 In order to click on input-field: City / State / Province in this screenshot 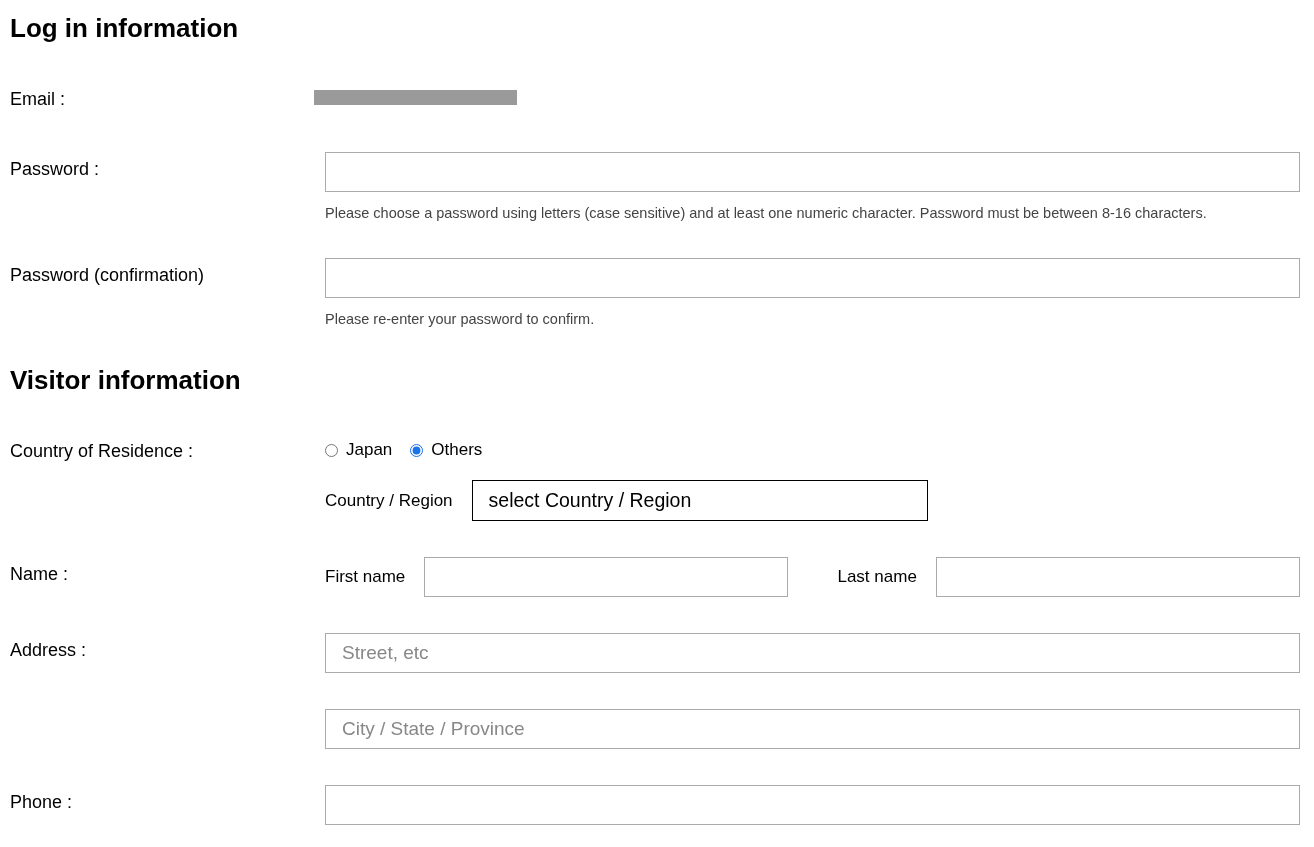, I will do `click(812, 729)`.